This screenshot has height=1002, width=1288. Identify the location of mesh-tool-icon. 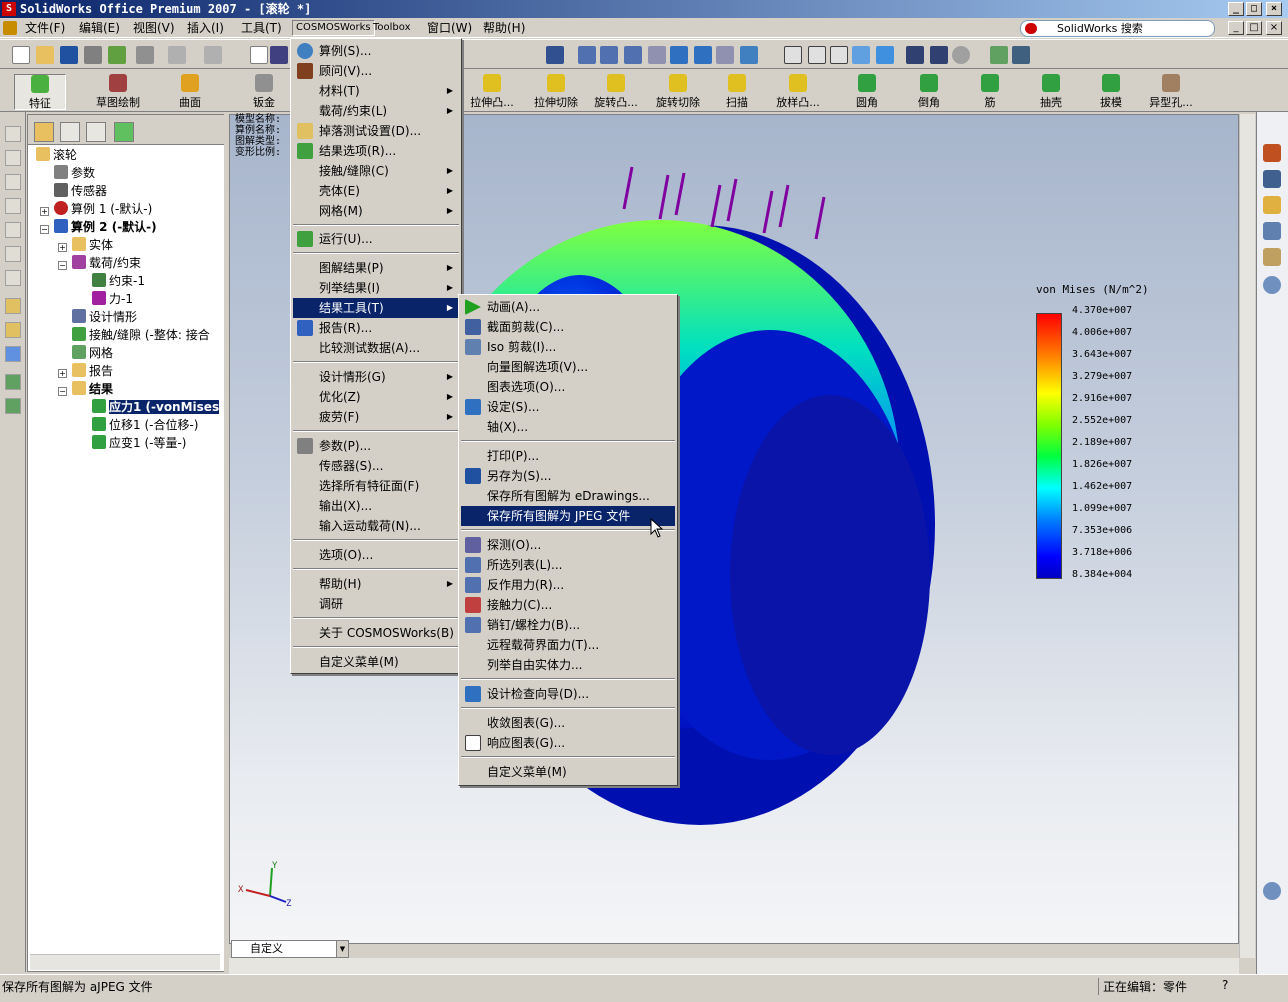
(13, 406).